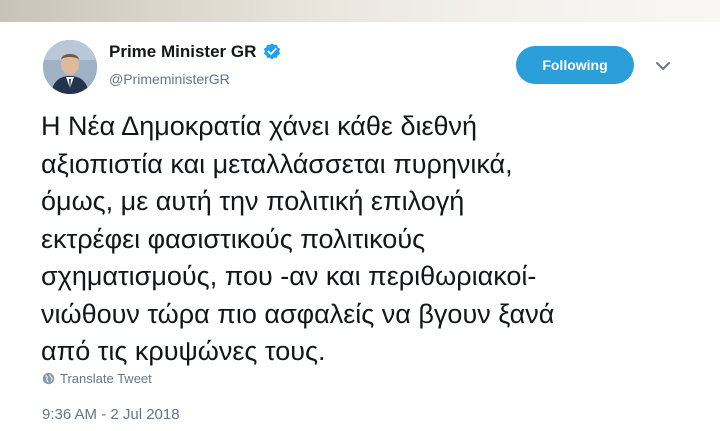 The height and width of the screenshot is (431, 720). Describe the element at coordinates (360, 11) in the screenshot. I see `background-strip` at that location.